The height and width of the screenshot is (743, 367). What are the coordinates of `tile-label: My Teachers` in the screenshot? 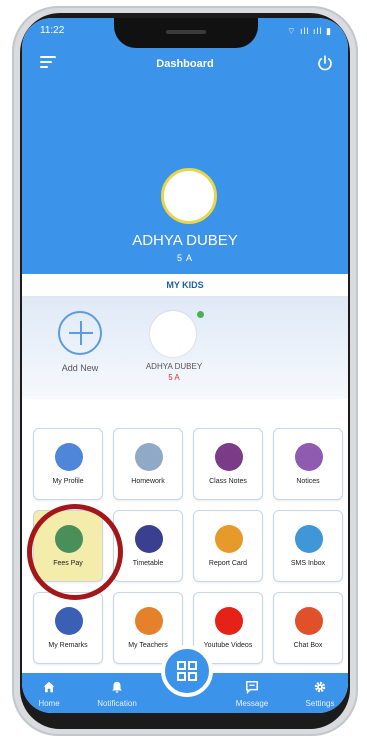 It's located at (148, 645).